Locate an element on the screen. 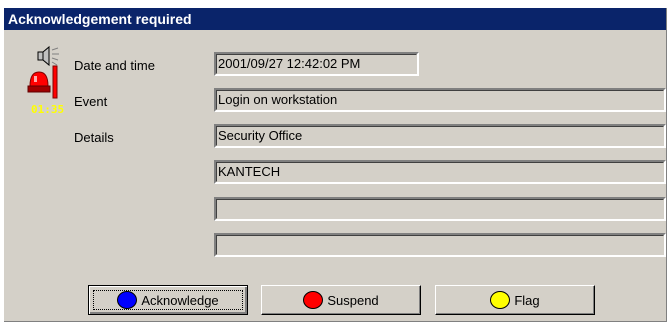 The height and width of the screenshot is (324, 668). event-label: Event is located at coordinates (91, 101).